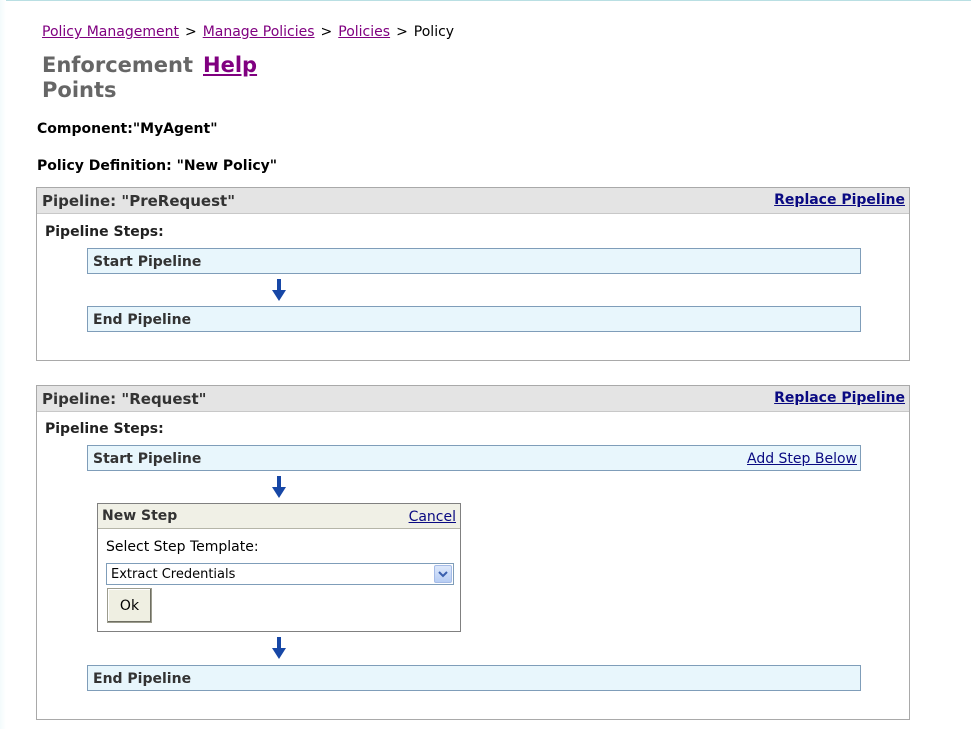 This screenshot has height=729, width=971. What do you see at coordinates (432, 517) in the screenshot?
I see `cancel-link: Cancel` at bounding box center [432, 517].